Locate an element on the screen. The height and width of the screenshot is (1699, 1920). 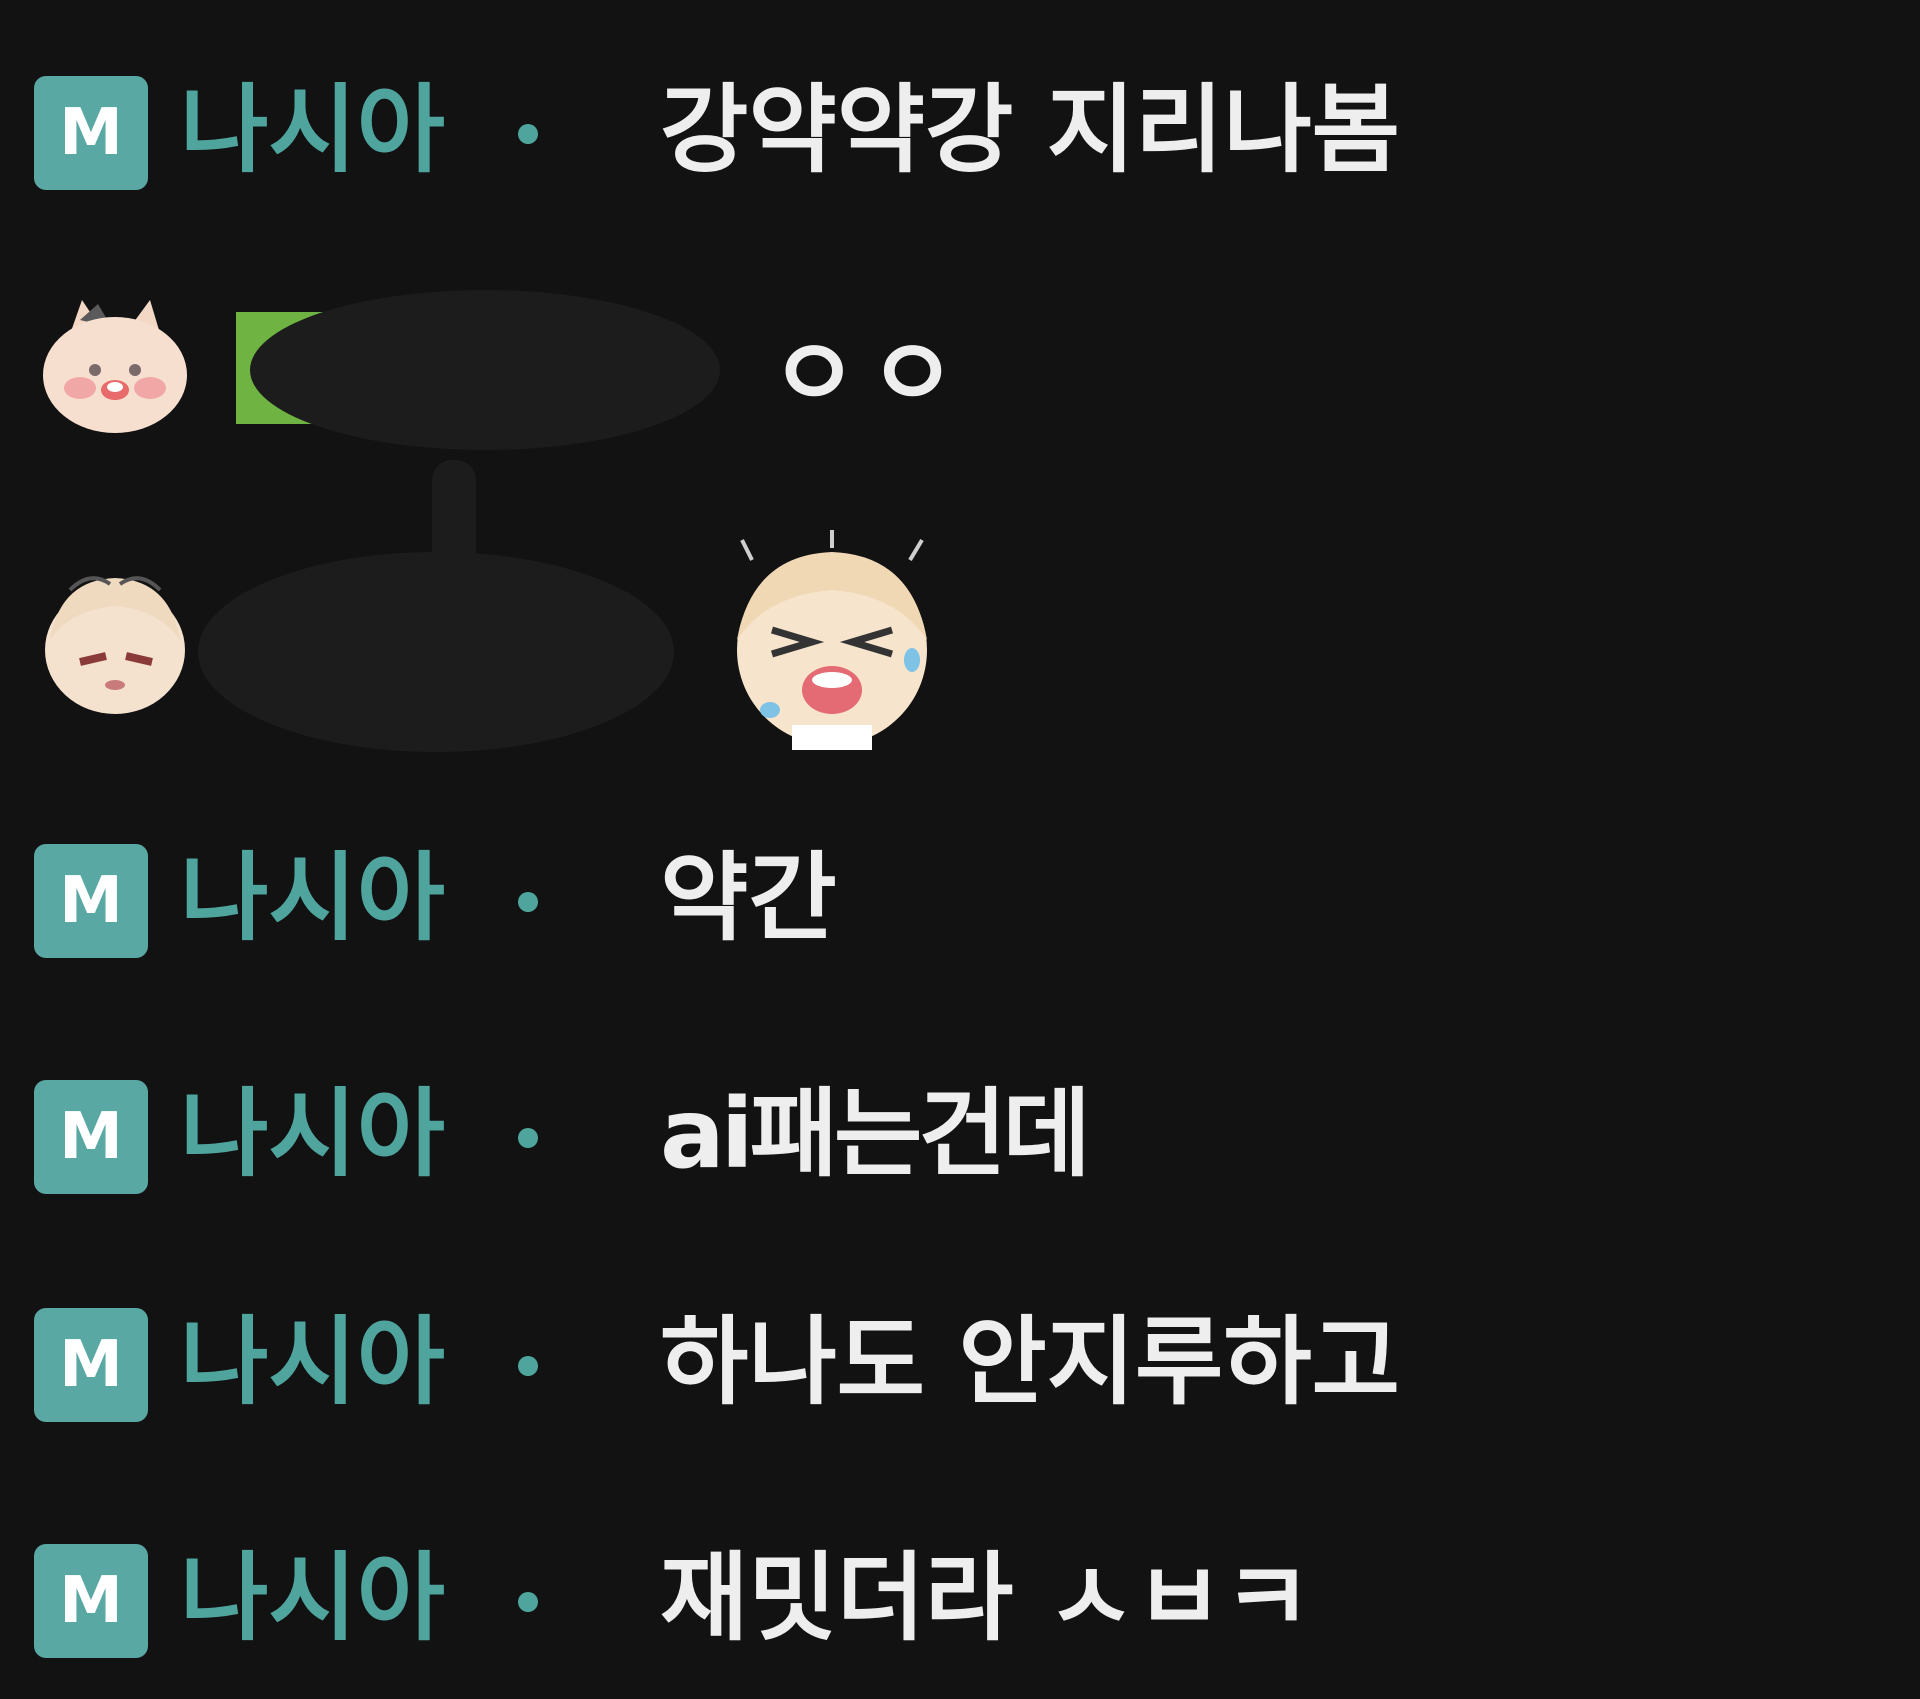
message-text: 약간 is located at coordinates (748, 898).